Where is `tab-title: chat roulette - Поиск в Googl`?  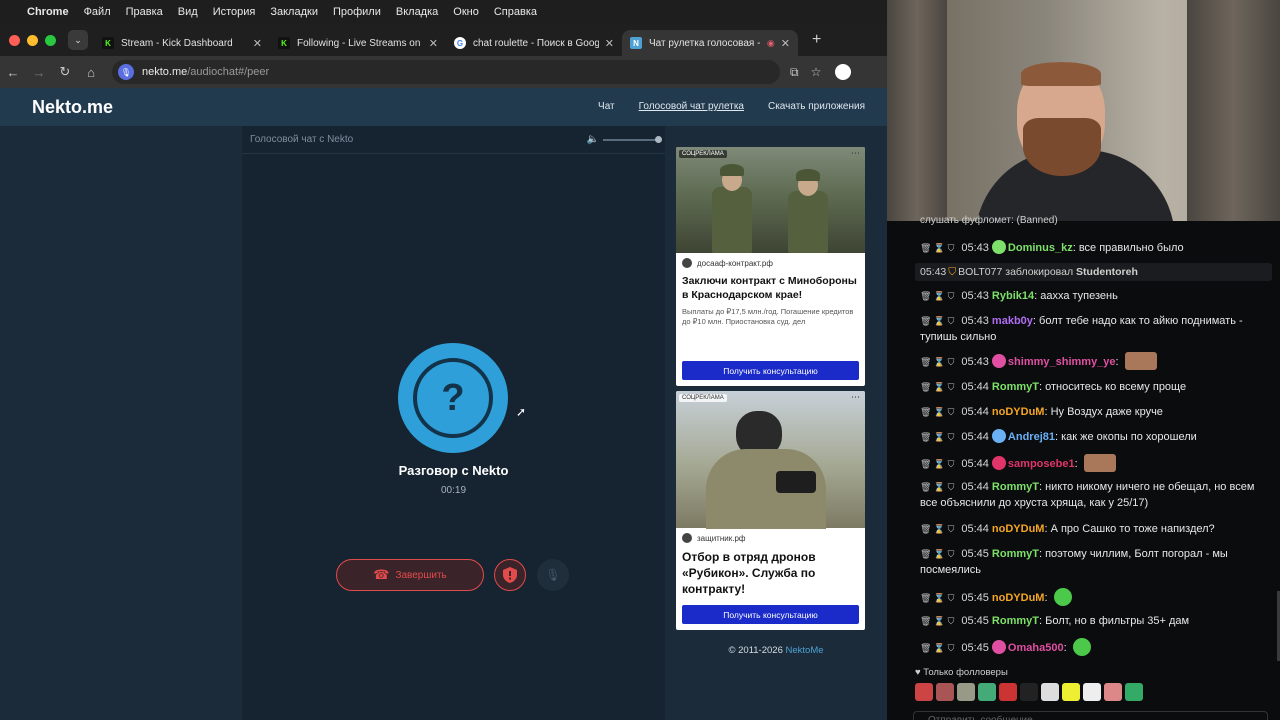
tab-title: chat roulette - Поиск в Googl is located at coordinates (536, 43).